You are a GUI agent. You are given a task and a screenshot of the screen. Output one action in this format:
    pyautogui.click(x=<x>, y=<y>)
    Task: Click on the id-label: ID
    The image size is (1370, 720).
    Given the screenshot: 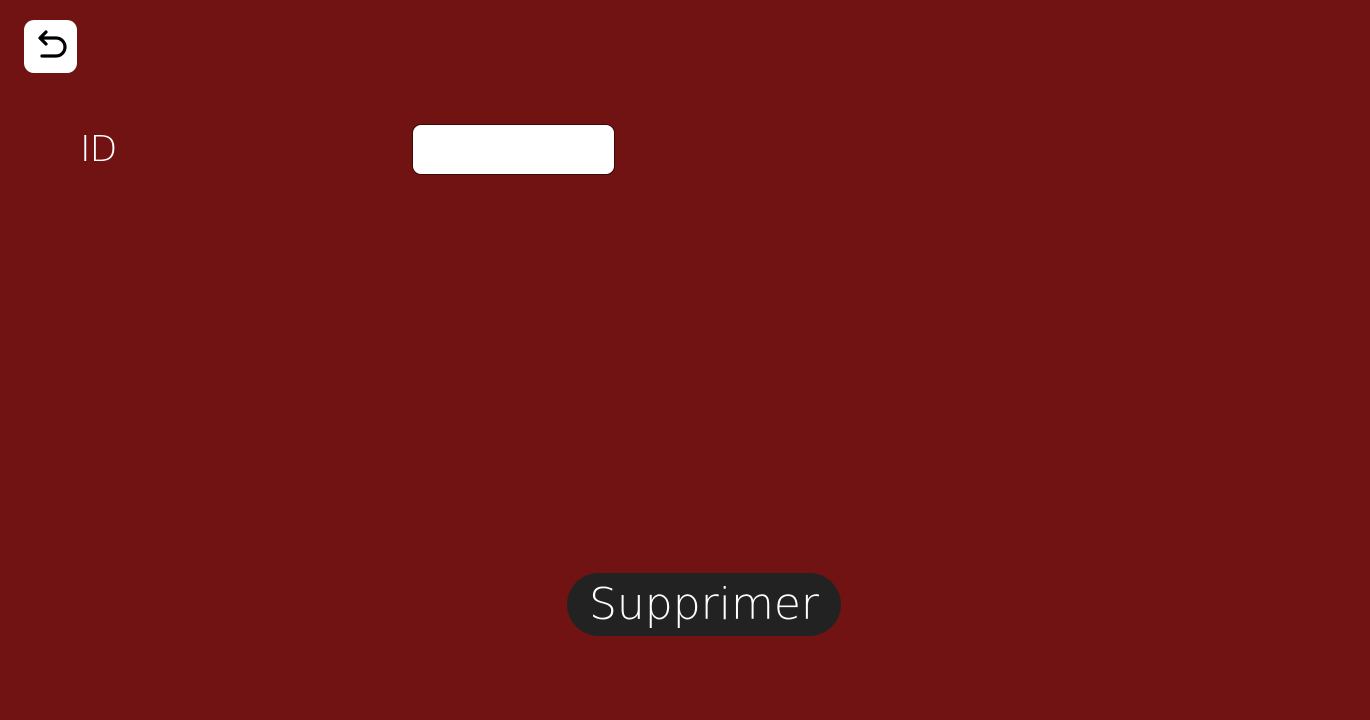 What is the action you would take?
    pyautogui.click(x=98, y=149)
    